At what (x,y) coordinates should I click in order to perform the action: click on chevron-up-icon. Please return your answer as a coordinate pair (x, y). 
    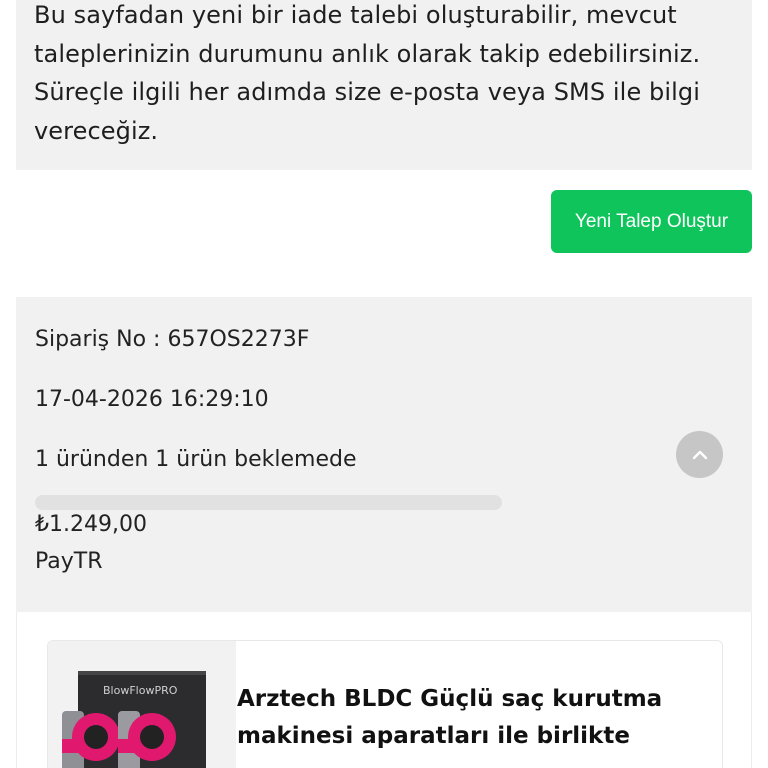
    Looking at the image, I should click on (699, 454).